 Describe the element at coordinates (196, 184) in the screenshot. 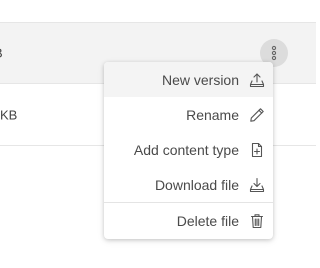

I see `menu-item-label: Download file` at that location.